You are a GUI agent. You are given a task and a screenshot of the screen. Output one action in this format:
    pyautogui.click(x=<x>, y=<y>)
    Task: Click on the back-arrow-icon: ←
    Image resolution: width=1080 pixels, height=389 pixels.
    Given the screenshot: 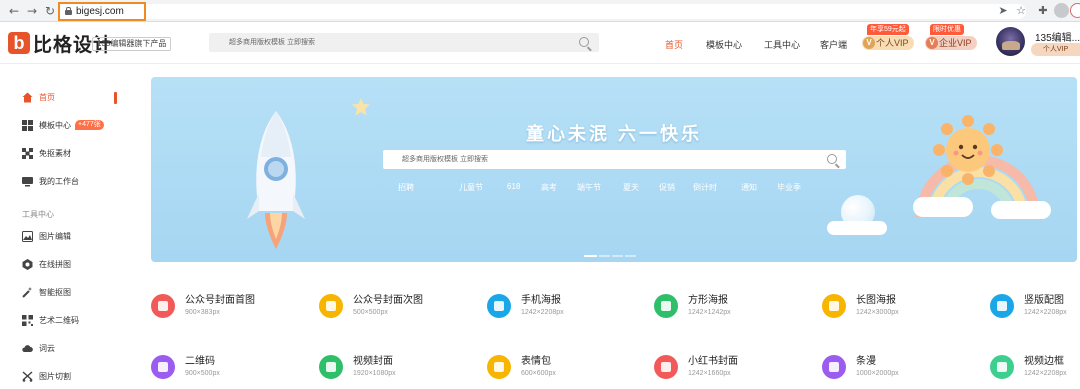 What is the action you would take?
    pyautogui.click(x=14, y=11)
    